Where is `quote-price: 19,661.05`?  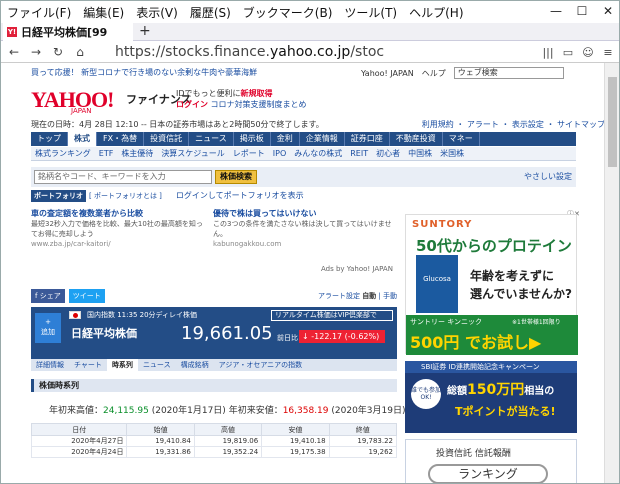
quote-price: 19,661.05 is located at coordinates (227, 333).